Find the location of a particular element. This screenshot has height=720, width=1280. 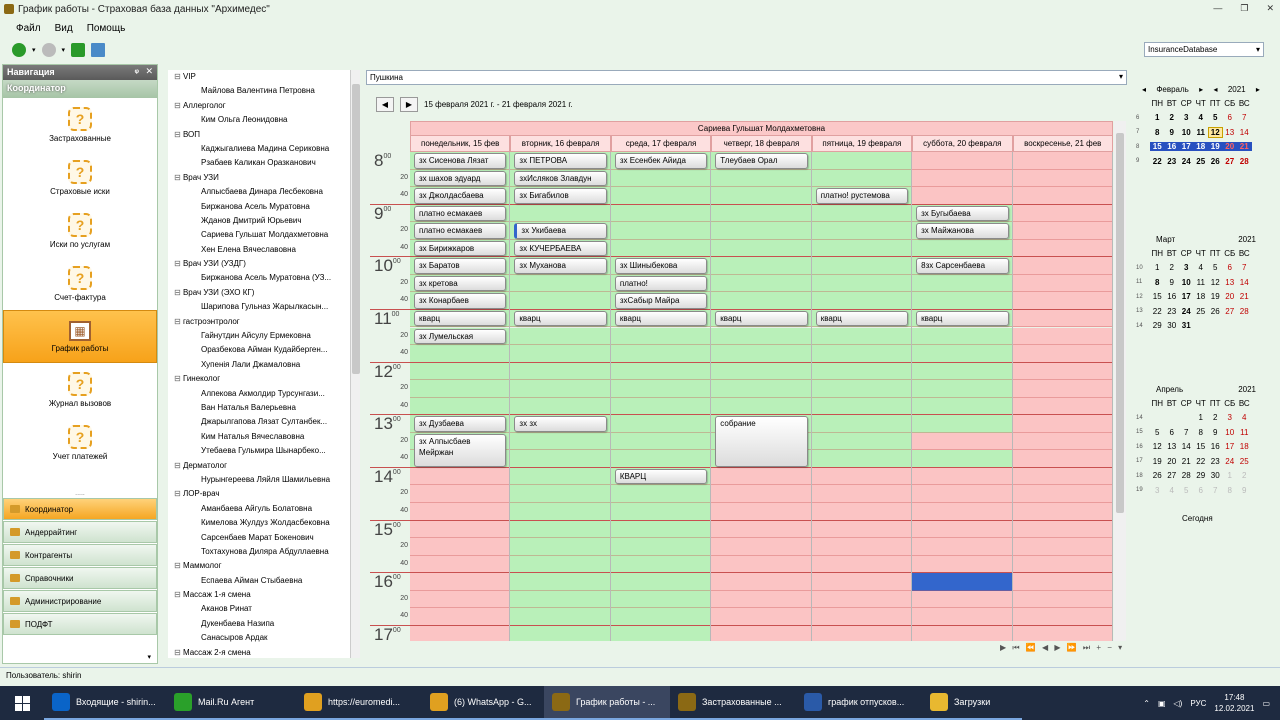

appointment: зх КУЧЕРБАЕВА is located at coordinates (560, 248).